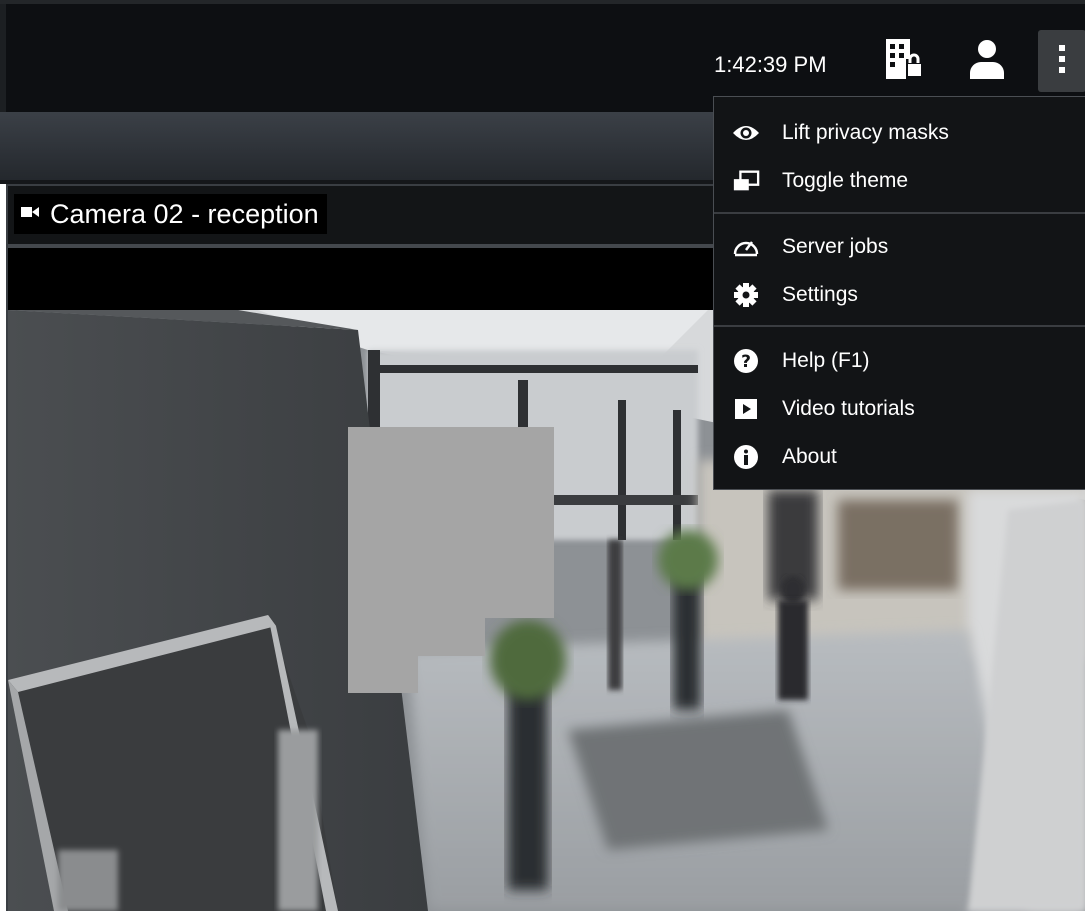 This screenshot has width=1085, height=911. I want to click on play-icon, so click(746, 409).